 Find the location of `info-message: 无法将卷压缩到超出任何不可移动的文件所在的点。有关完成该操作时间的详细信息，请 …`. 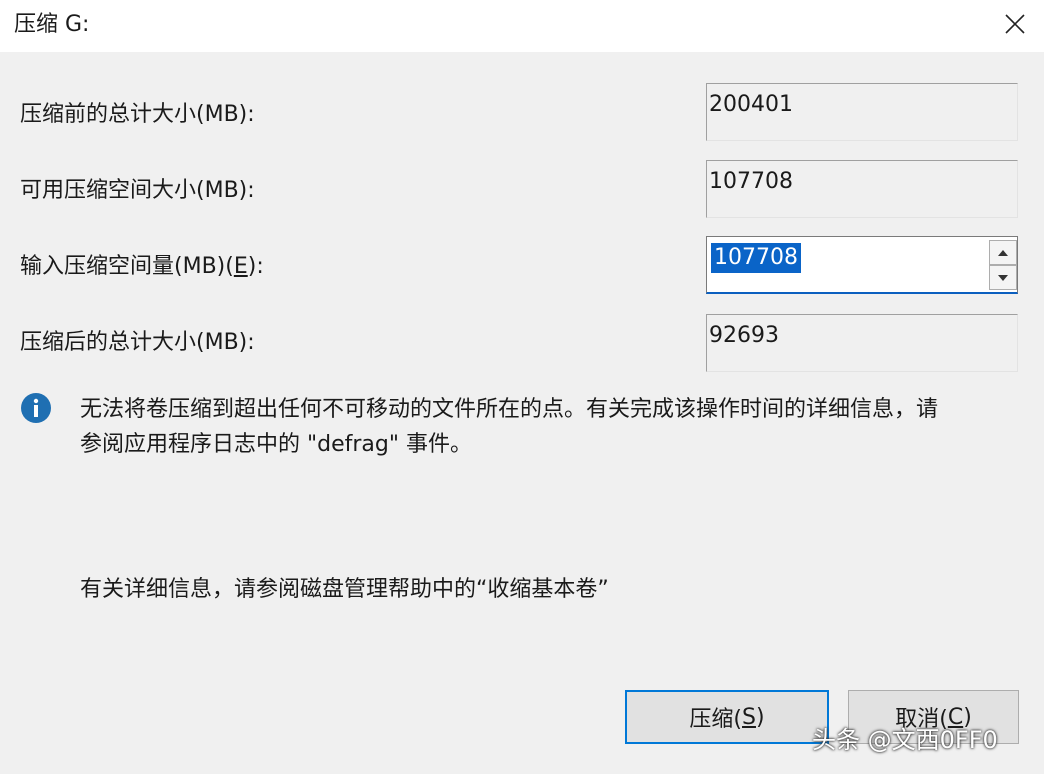

info-message: 无法将卷压缩到超出任何不可移动的文件所在的点。有关完成该操作时间的详细信息，请 … is located at coordinates (555, 427).